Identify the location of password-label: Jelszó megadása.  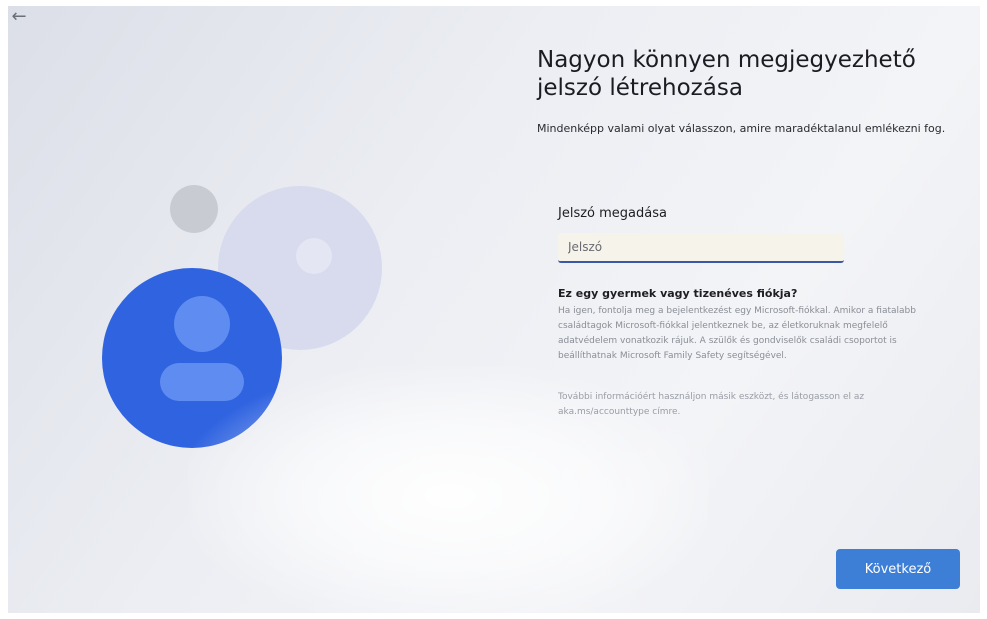
(612, 213).